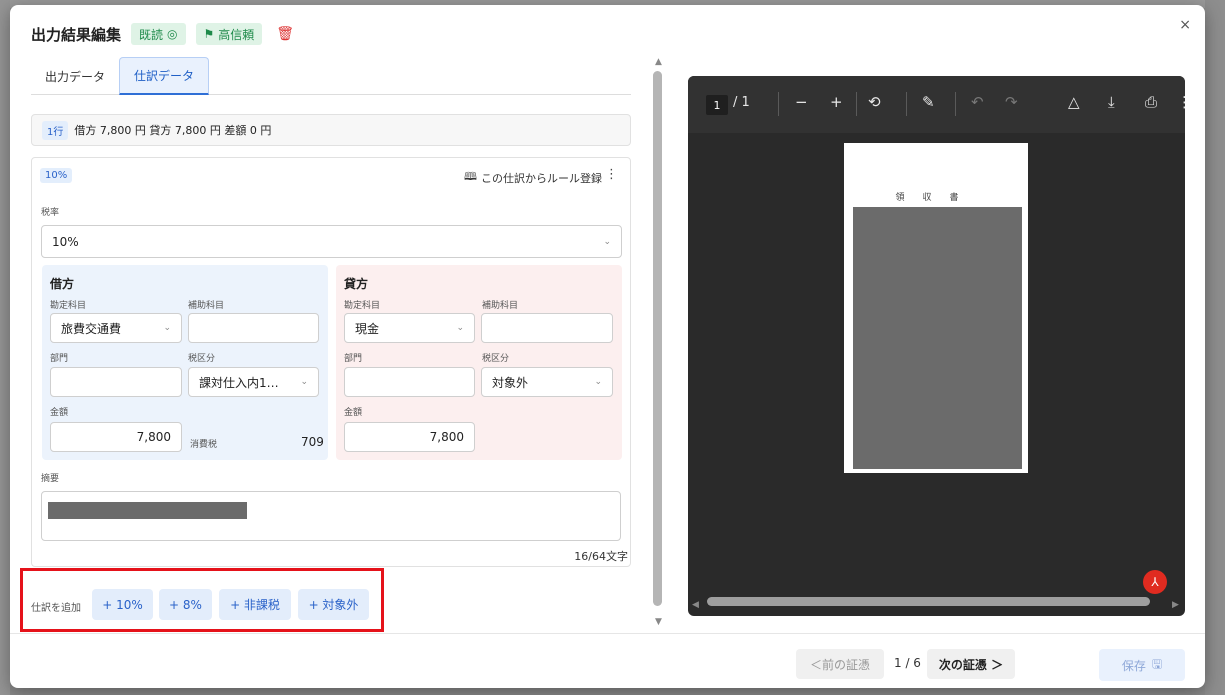 The height and width of the screenshot is (695, 1225). Describe the element at coordinates (717, 105) in the screenshot. I see `pdf-page-input: 1` at that location.